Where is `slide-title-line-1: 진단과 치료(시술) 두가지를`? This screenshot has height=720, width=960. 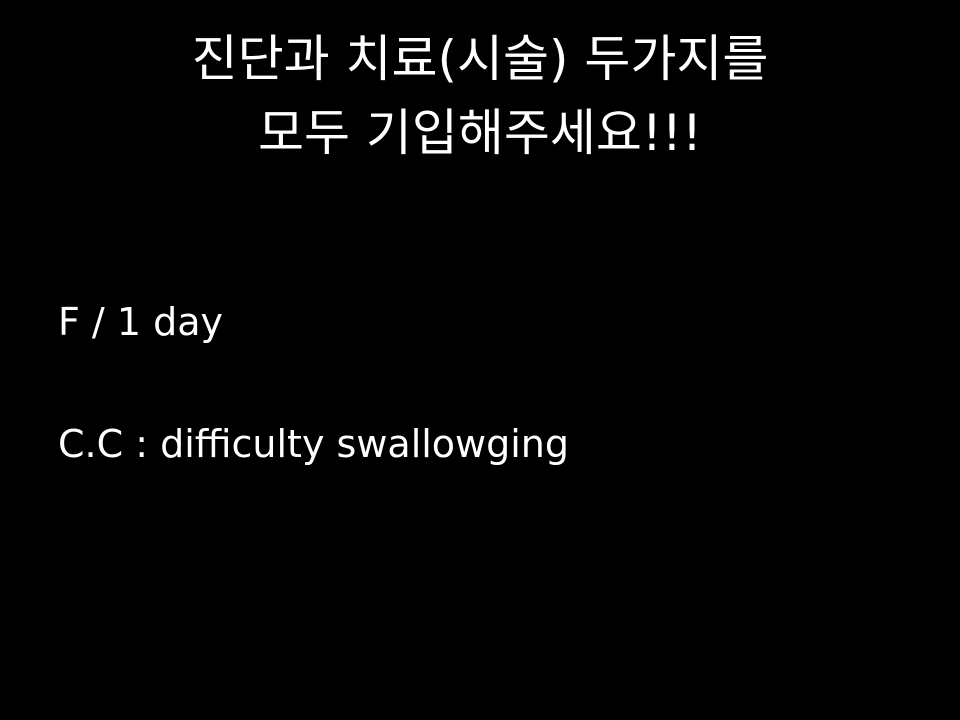
slide-title-line-1: 진단과 치료(시술) 두가지를 is located at coordinates (480, 59).